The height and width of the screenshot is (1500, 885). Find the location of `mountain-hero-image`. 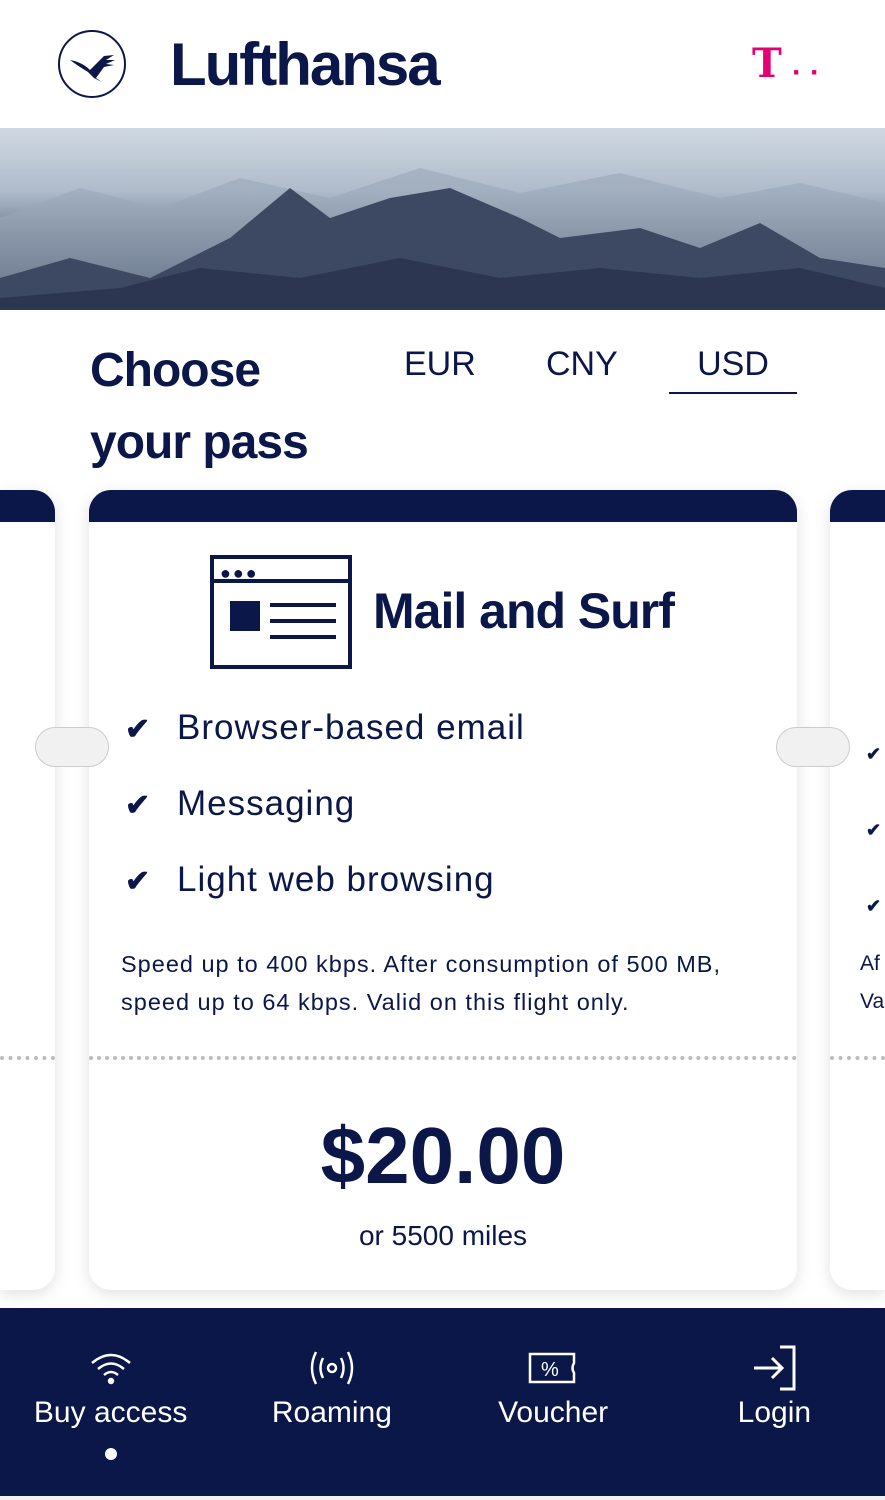

mountain-hero-image is located at coordinates (442, 219).